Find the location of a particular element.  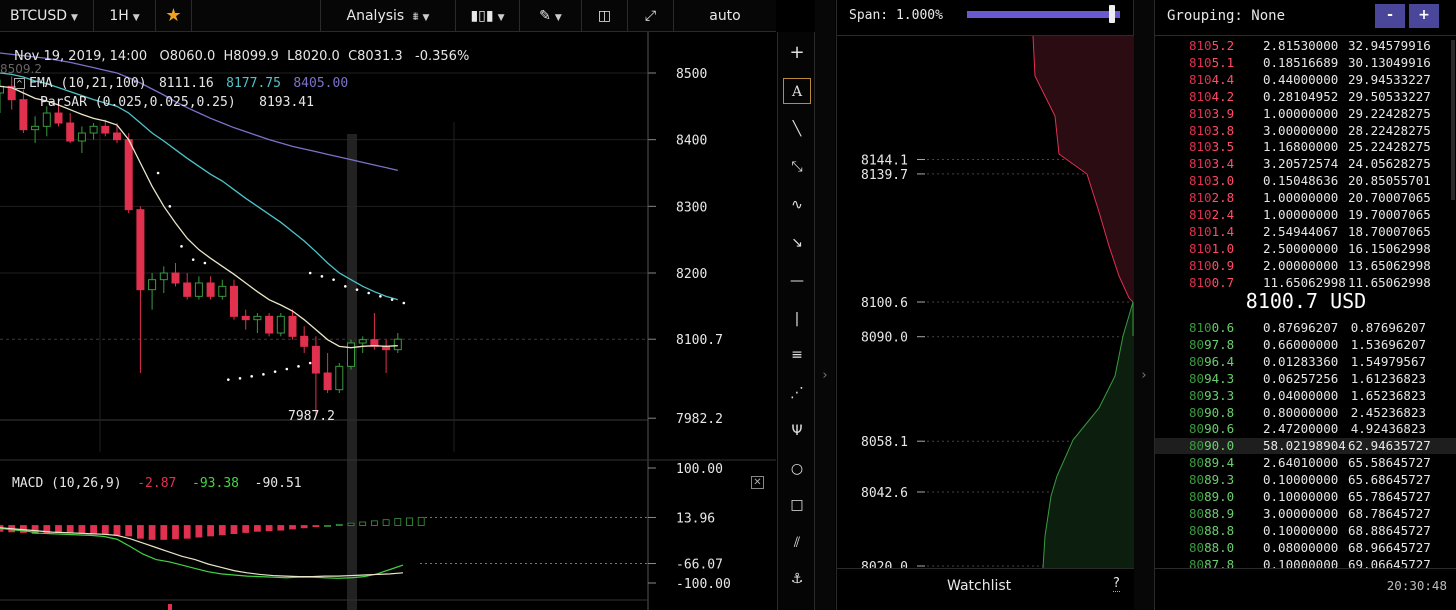

ask-row: 8104.4 0.44000000 29.94533227 is located at coordinates (1305, 80).